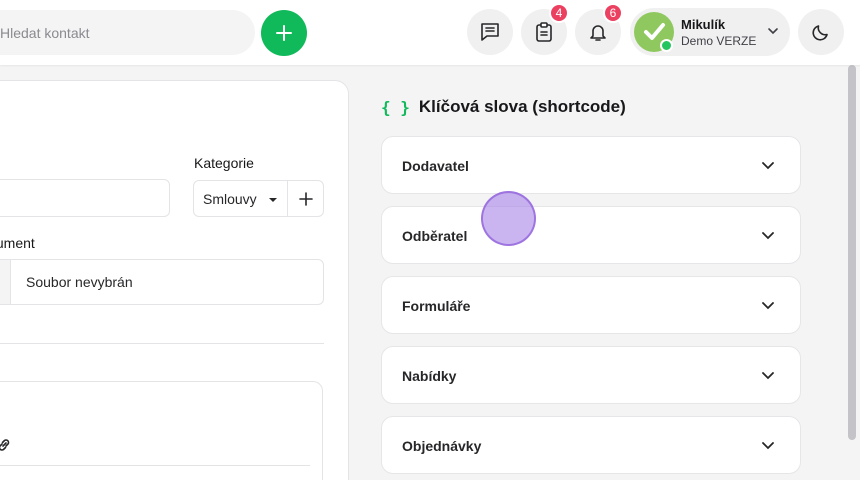 The height and width of the screenshot is (480, 860). I want to click on notes-badge: 4, so click(559, 13).